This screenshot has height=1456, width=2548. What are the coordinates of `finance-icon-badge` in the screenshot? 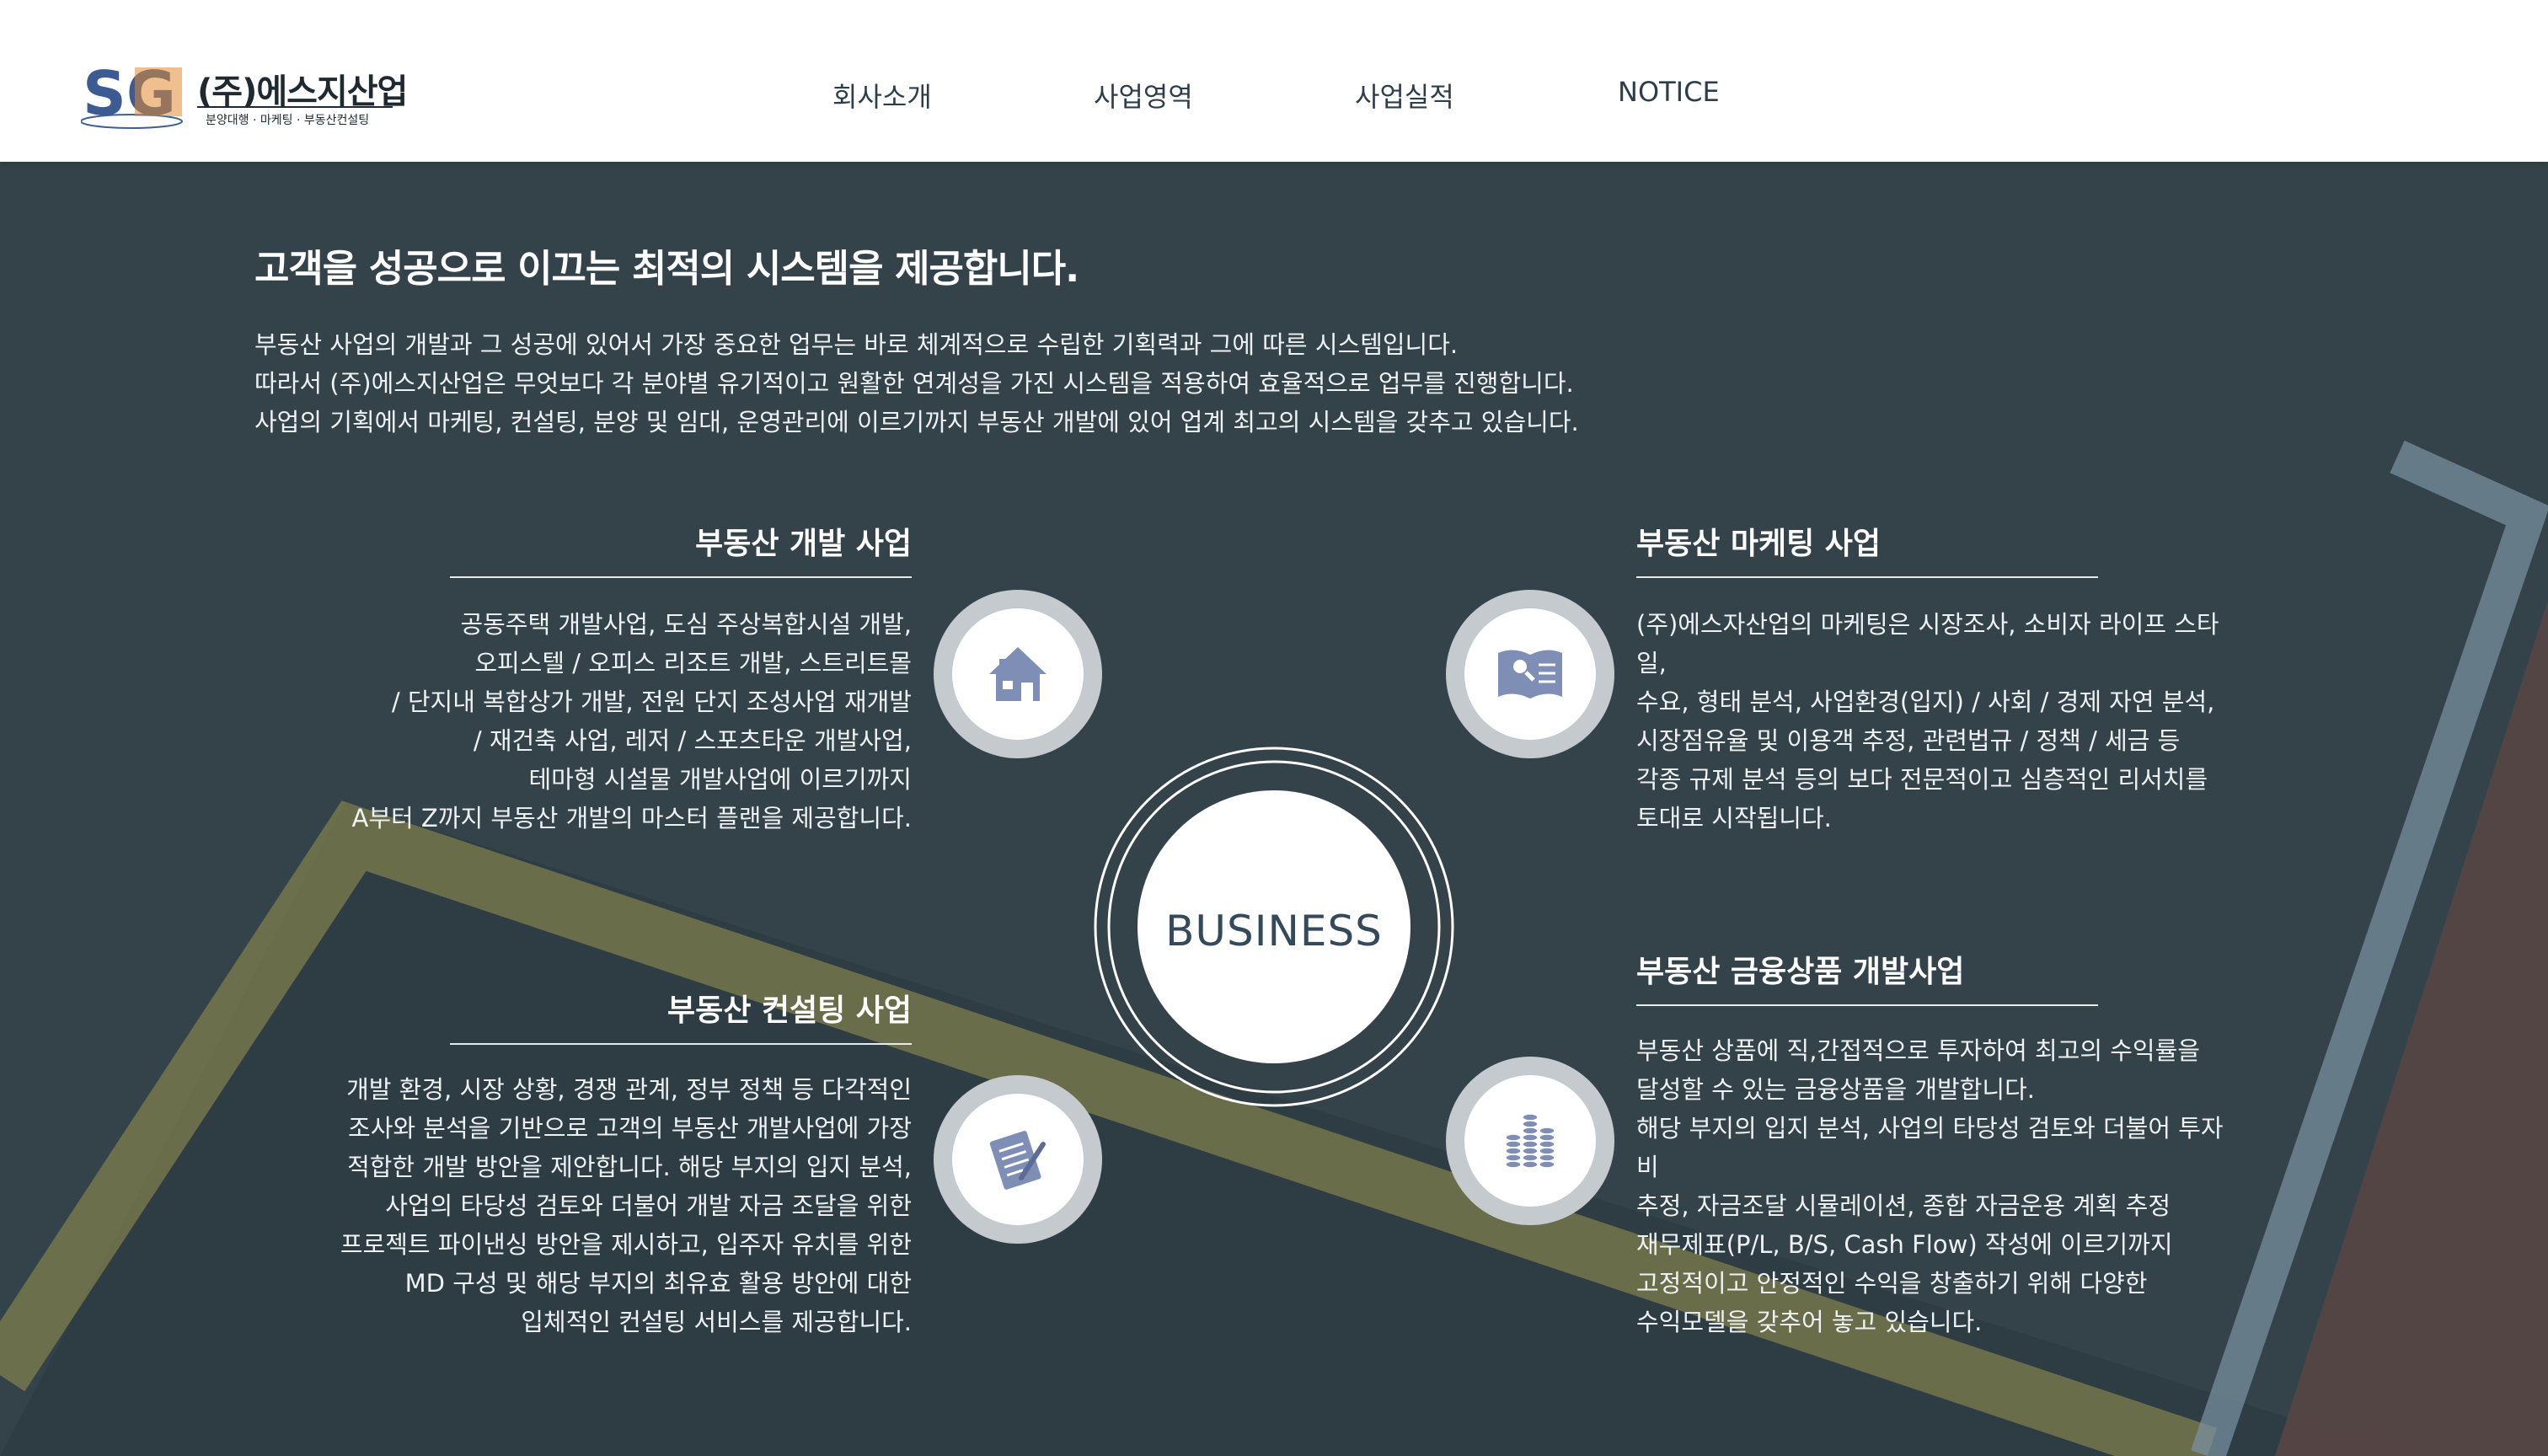 It's located at (1530, 1141).